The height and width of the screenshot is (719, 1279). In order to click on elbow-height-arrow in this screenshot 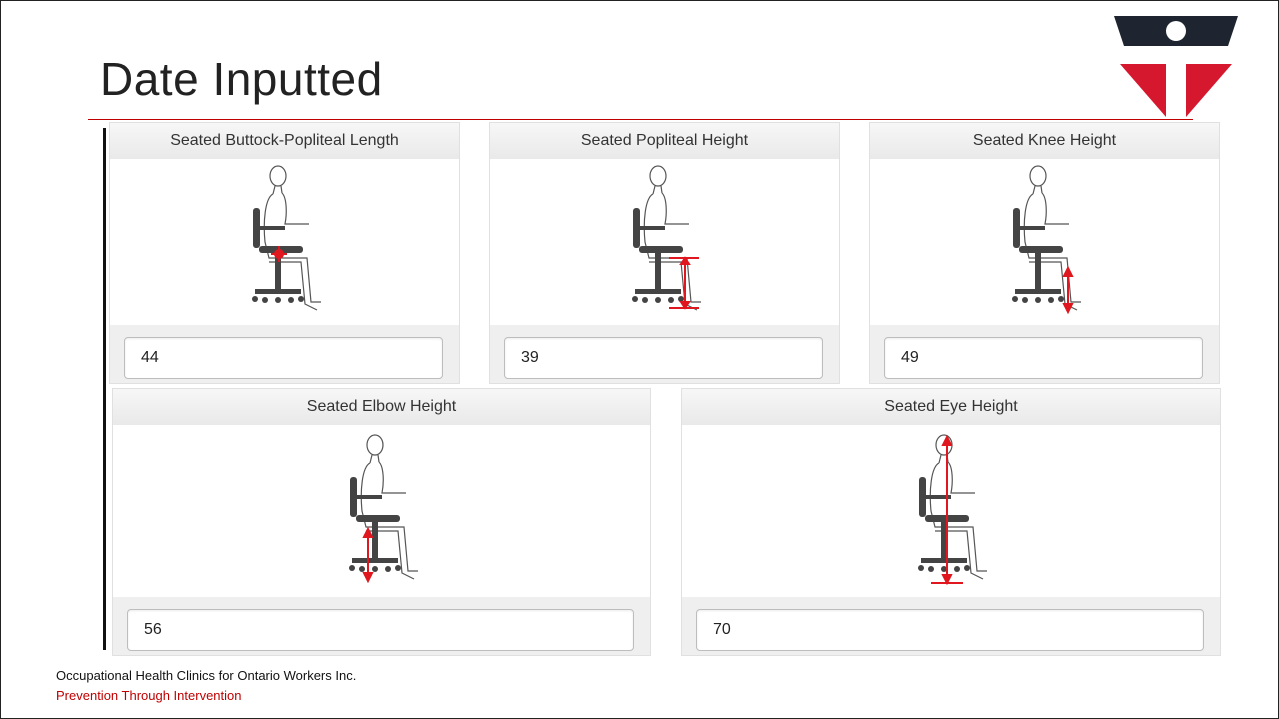, I will do `click(367, 555)`.